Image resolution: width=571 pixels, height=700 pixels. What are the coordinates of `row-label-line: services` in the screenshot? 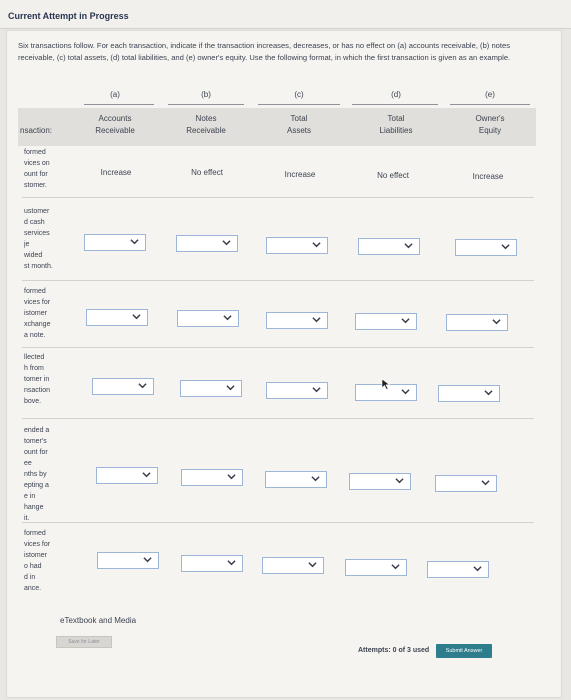 It's located at (37, 233).